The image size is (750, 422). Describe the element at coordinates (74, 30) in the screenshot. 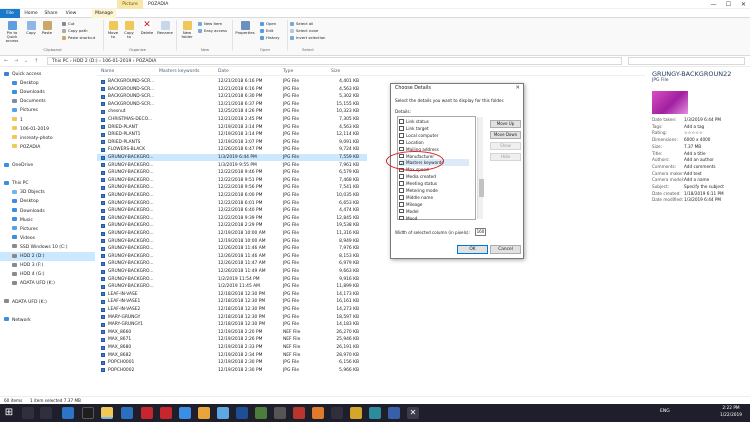

I see `copy-path-button: Copy path` at that location.